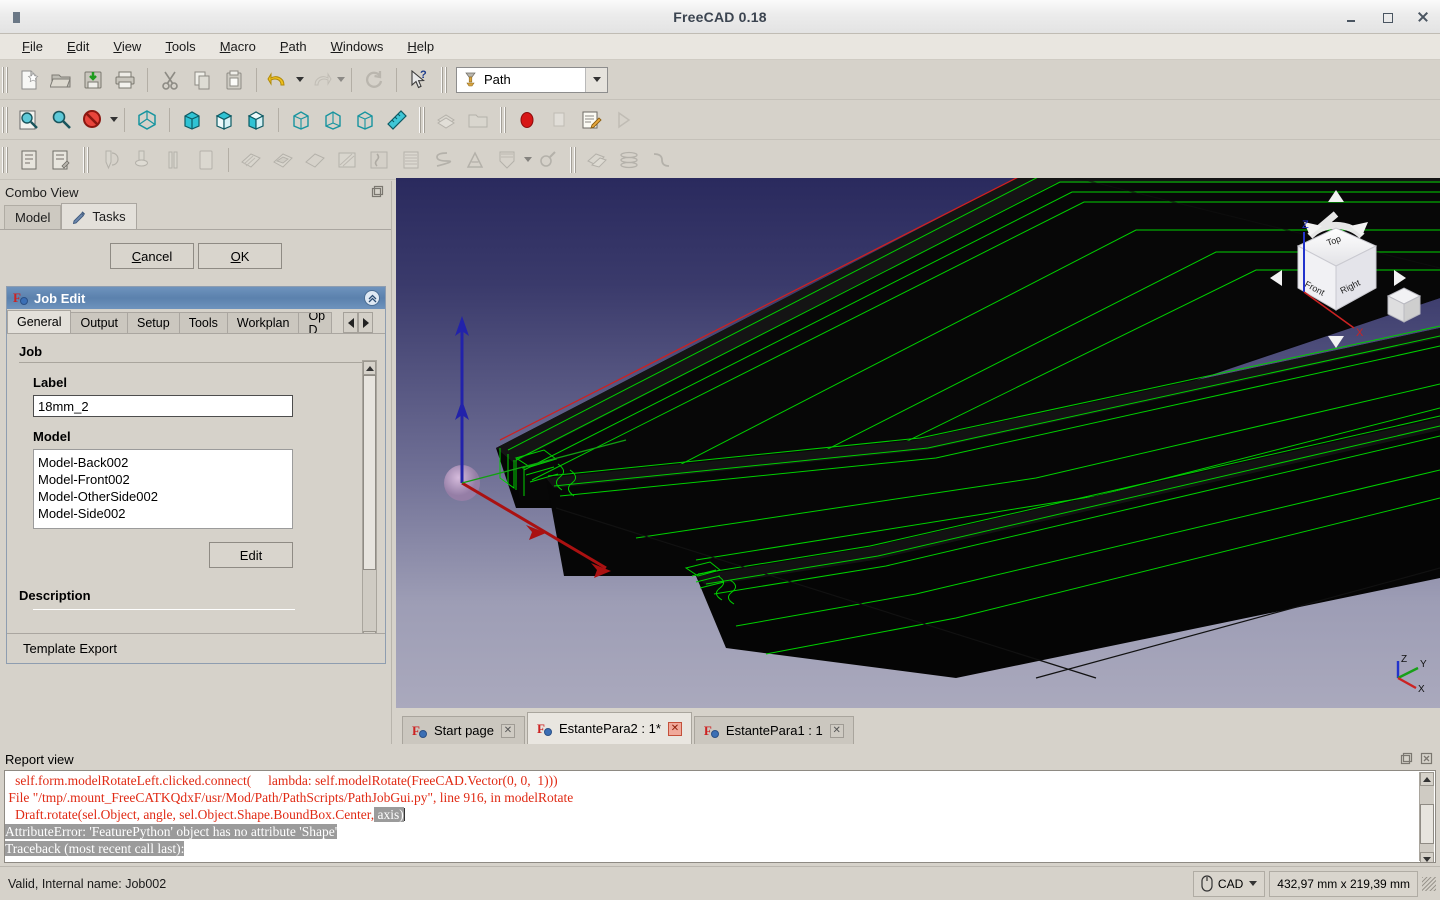  I want to click on tab-model: Model, so click(33, 217).